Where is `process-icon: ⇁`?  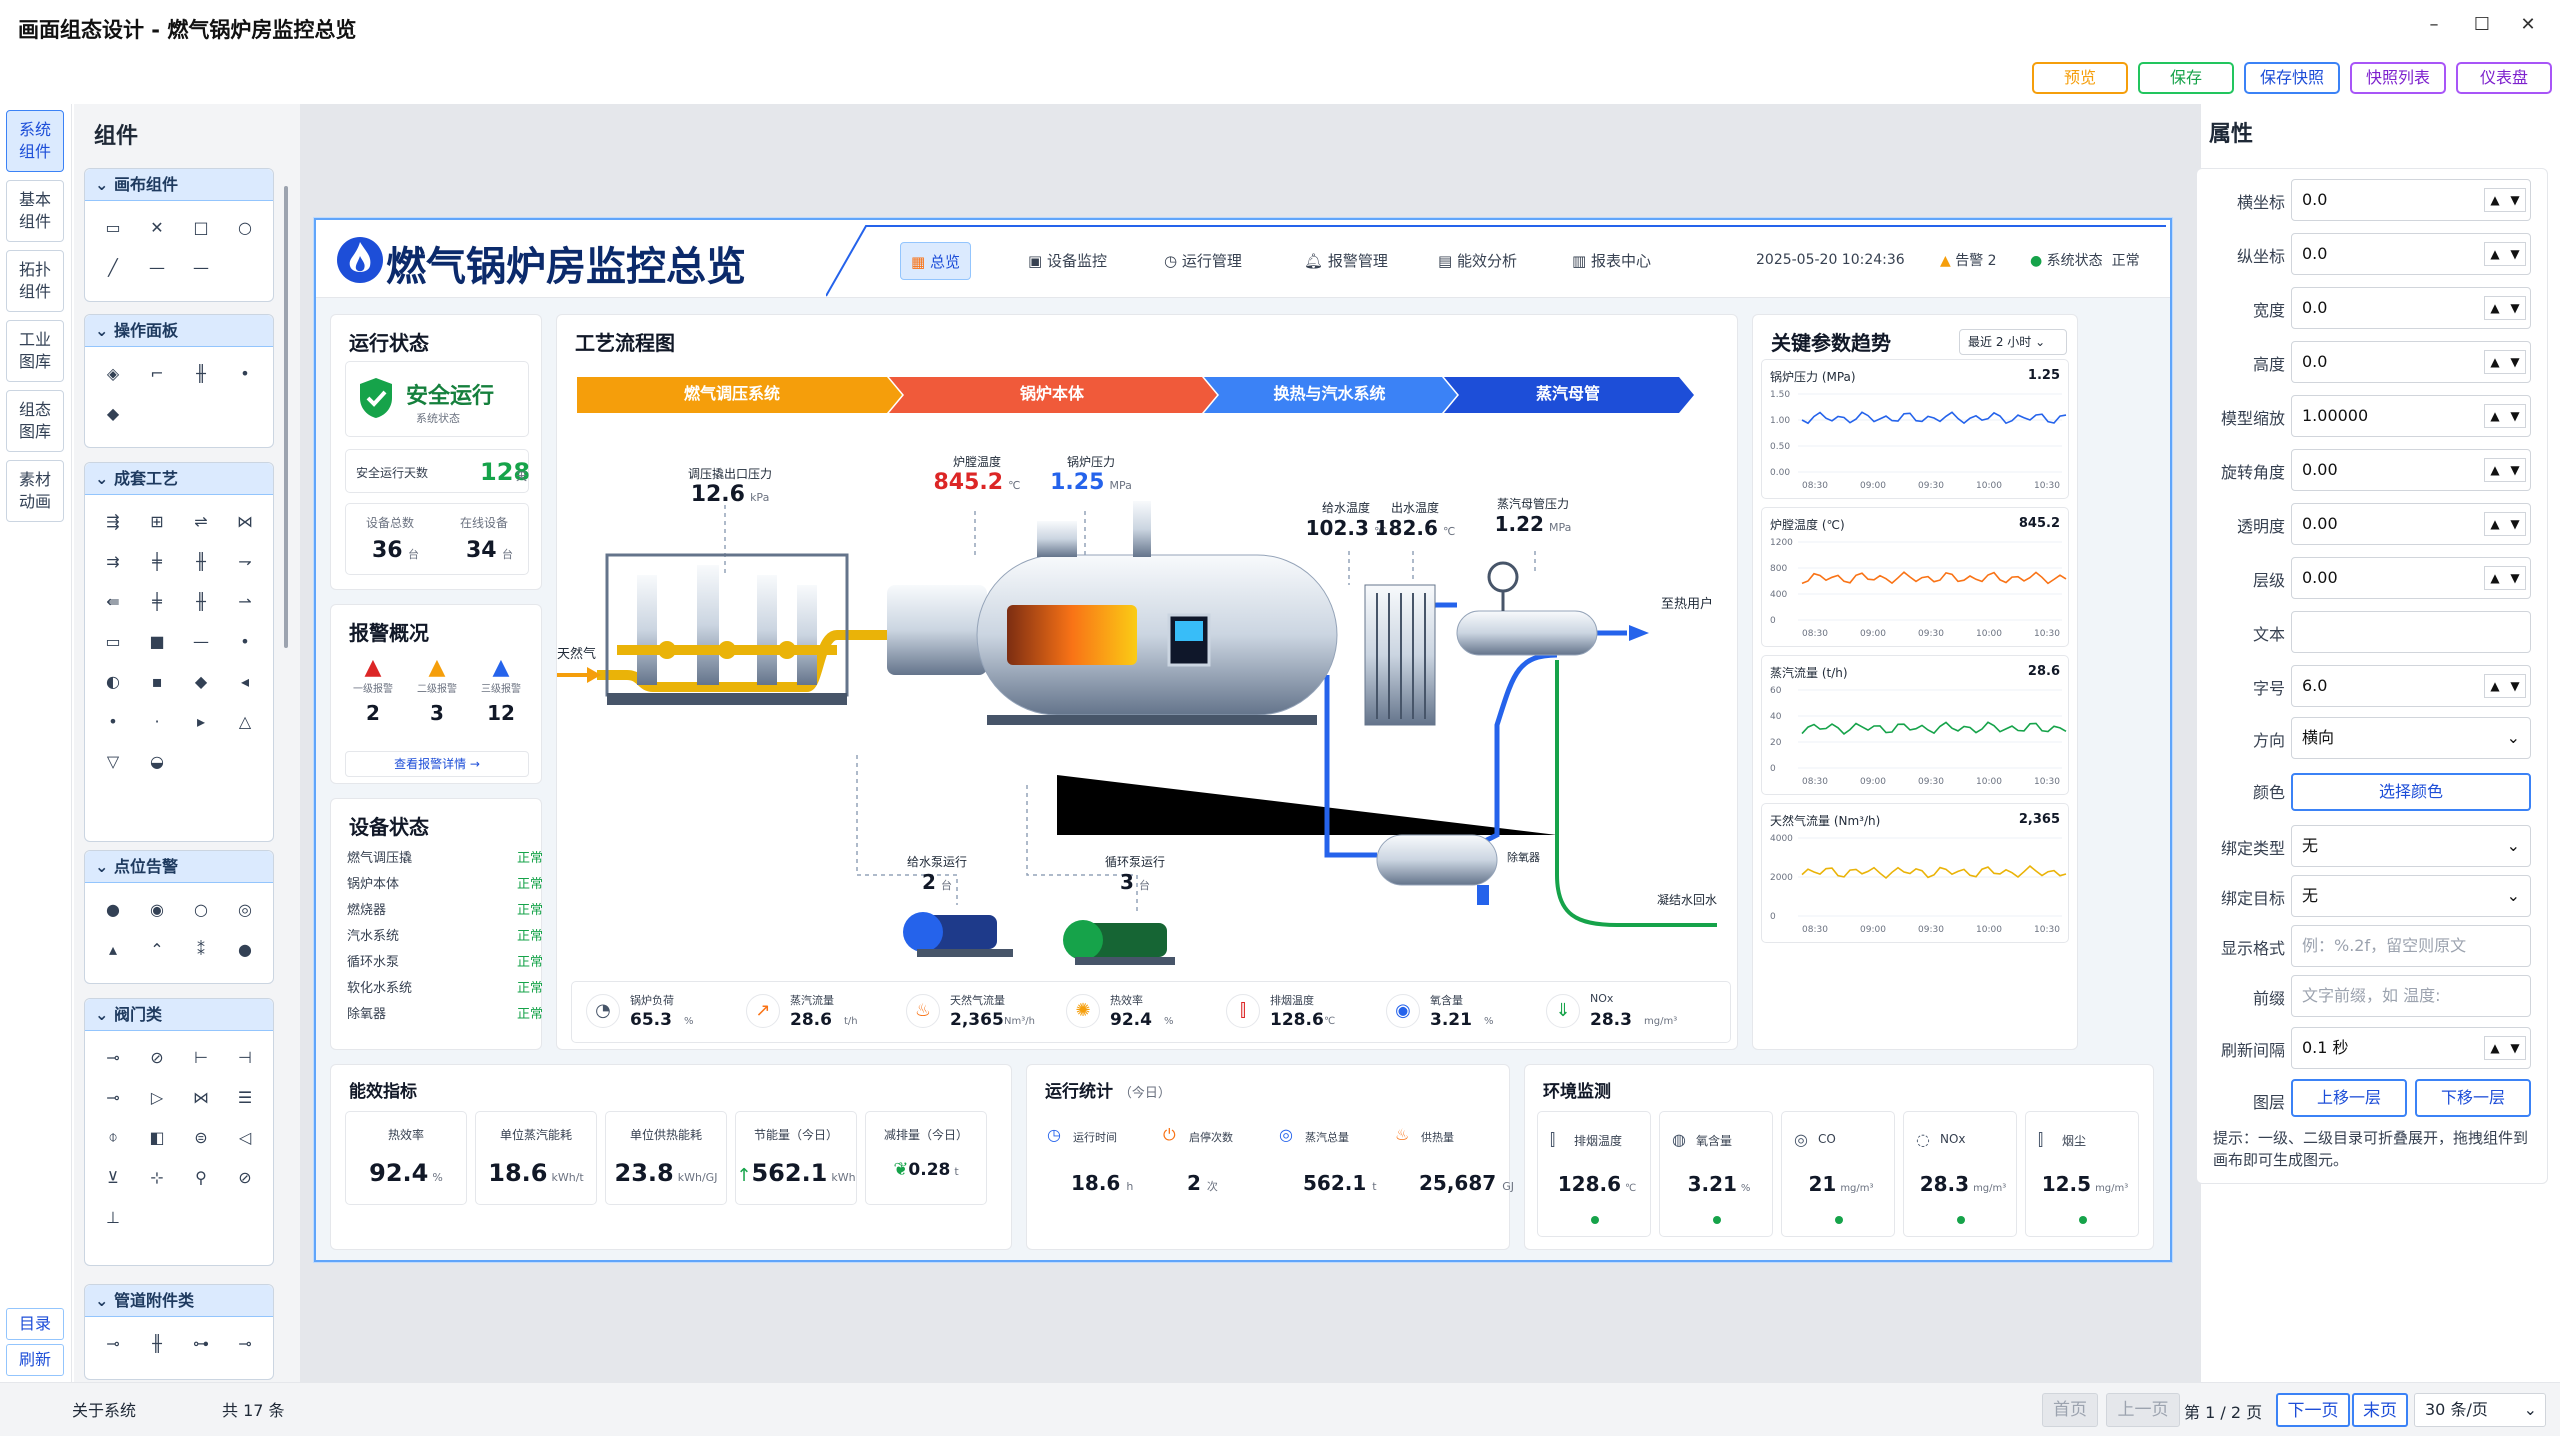
process-icon: ⇁ is located at coordinates (245, 561).